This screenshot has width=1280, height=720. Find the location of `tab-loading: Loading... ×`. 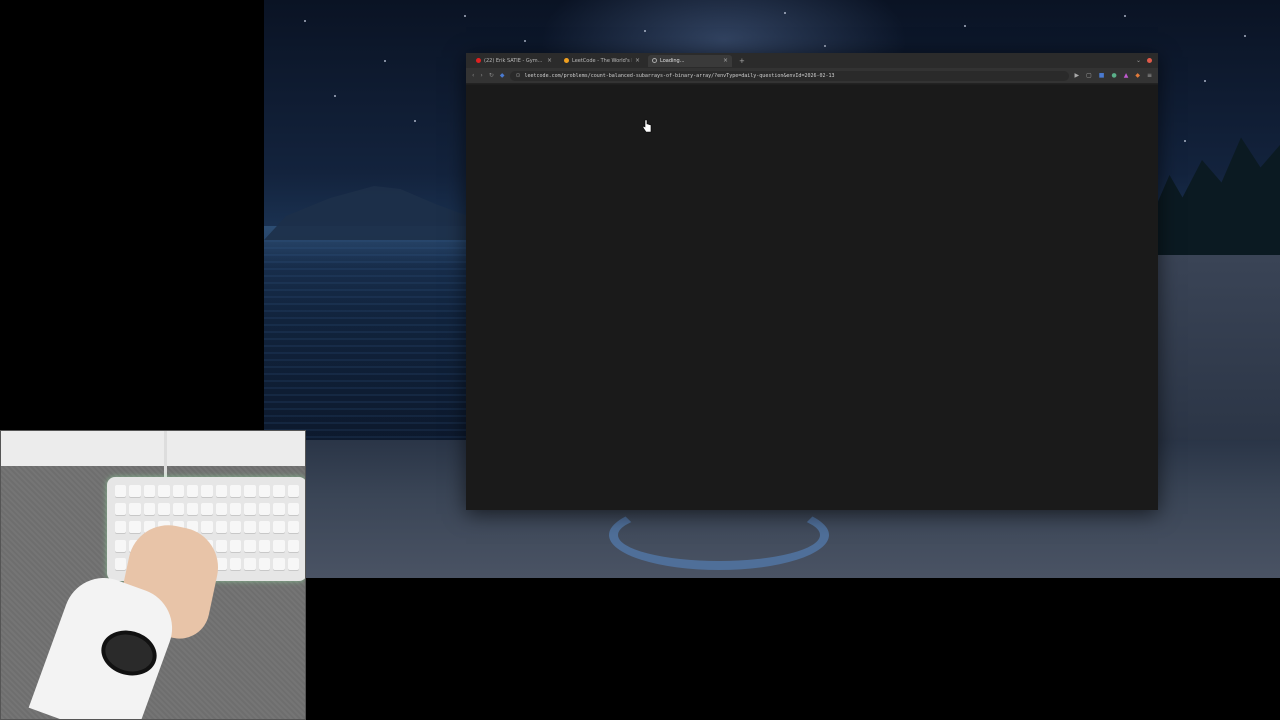

tab-loading: Loading... × is located at coordinates (690, 60).